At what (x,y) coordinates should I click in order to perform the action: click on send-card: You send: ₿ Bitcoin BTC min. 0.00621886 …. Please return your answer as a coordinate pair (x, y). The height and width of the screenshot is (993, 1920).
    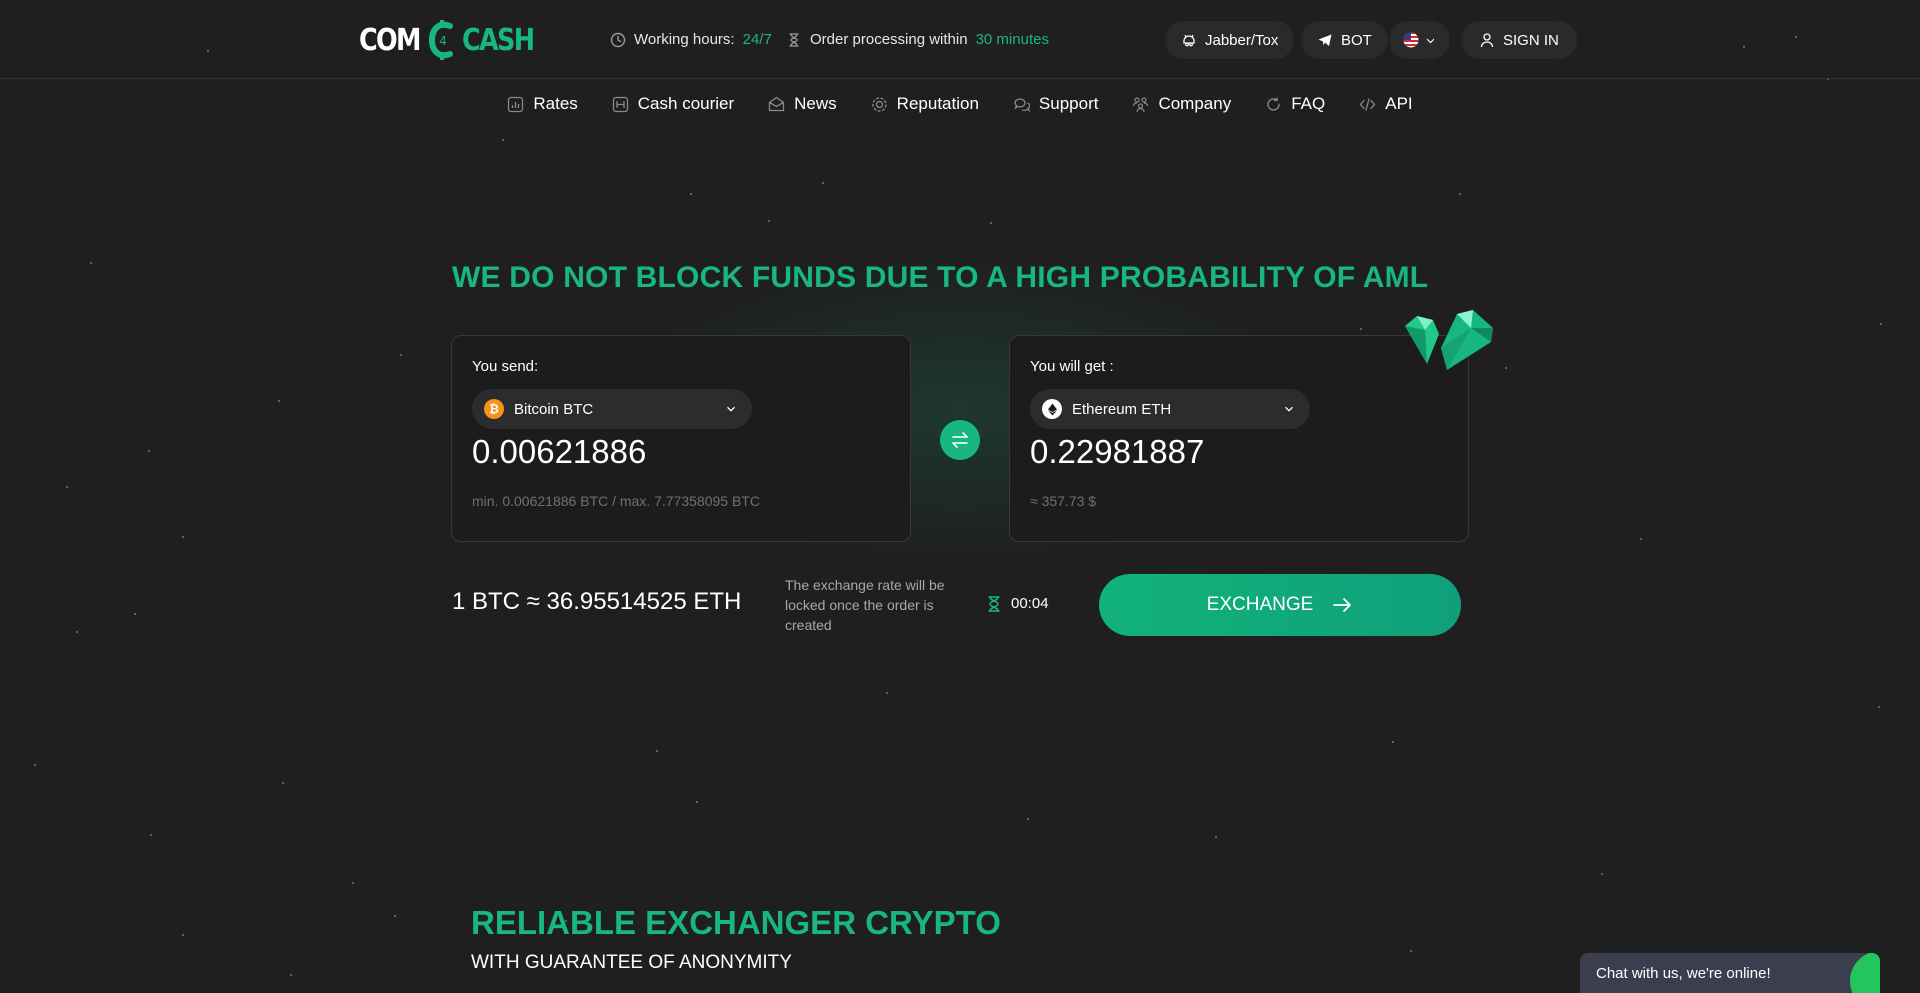
    Looking at the image, I should click on (681, 438).